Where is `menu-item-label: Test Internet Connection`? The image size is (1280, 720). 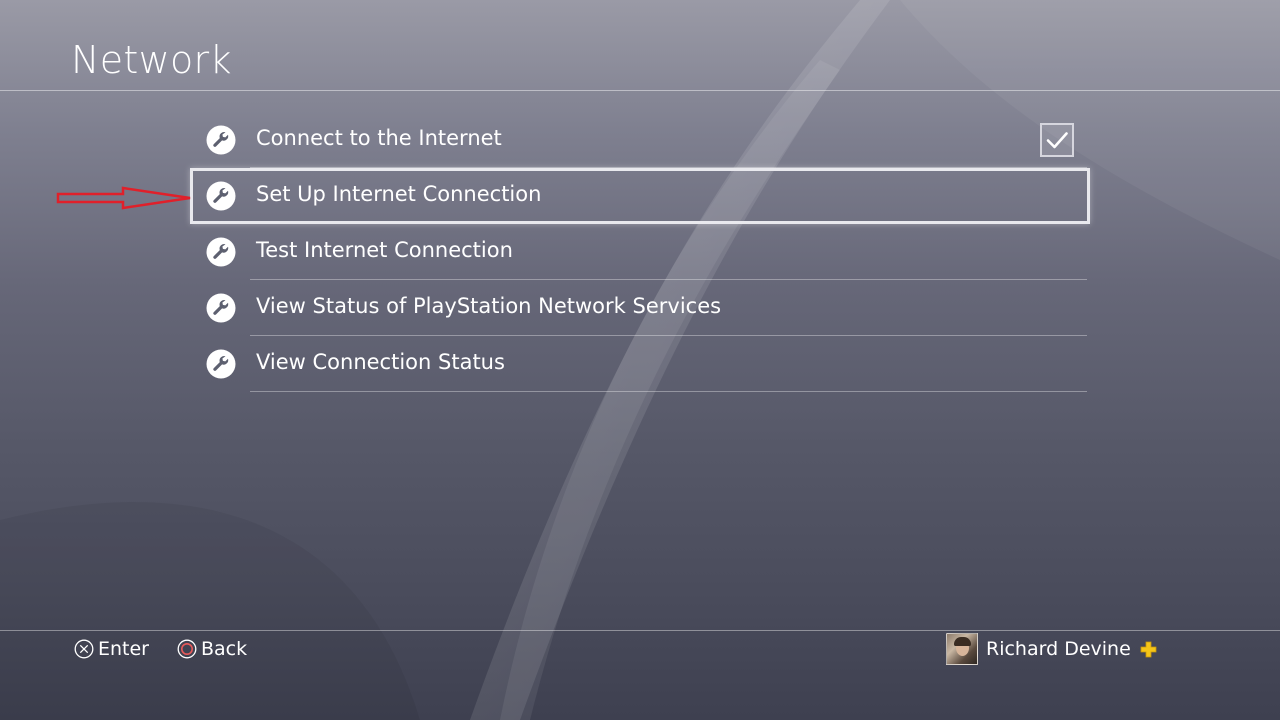 menu-item-label: Test Internet Connection is located at coordinates (384, 250).